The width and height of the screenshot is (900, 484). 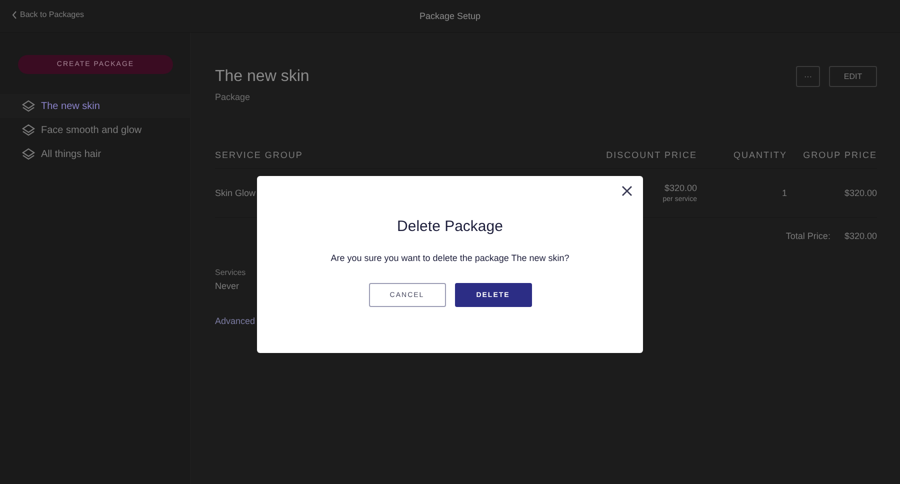 What do you see at coordinates (231, 272) in the screenshot?
I see `services-label: Services` at bounding box center [231, 272].